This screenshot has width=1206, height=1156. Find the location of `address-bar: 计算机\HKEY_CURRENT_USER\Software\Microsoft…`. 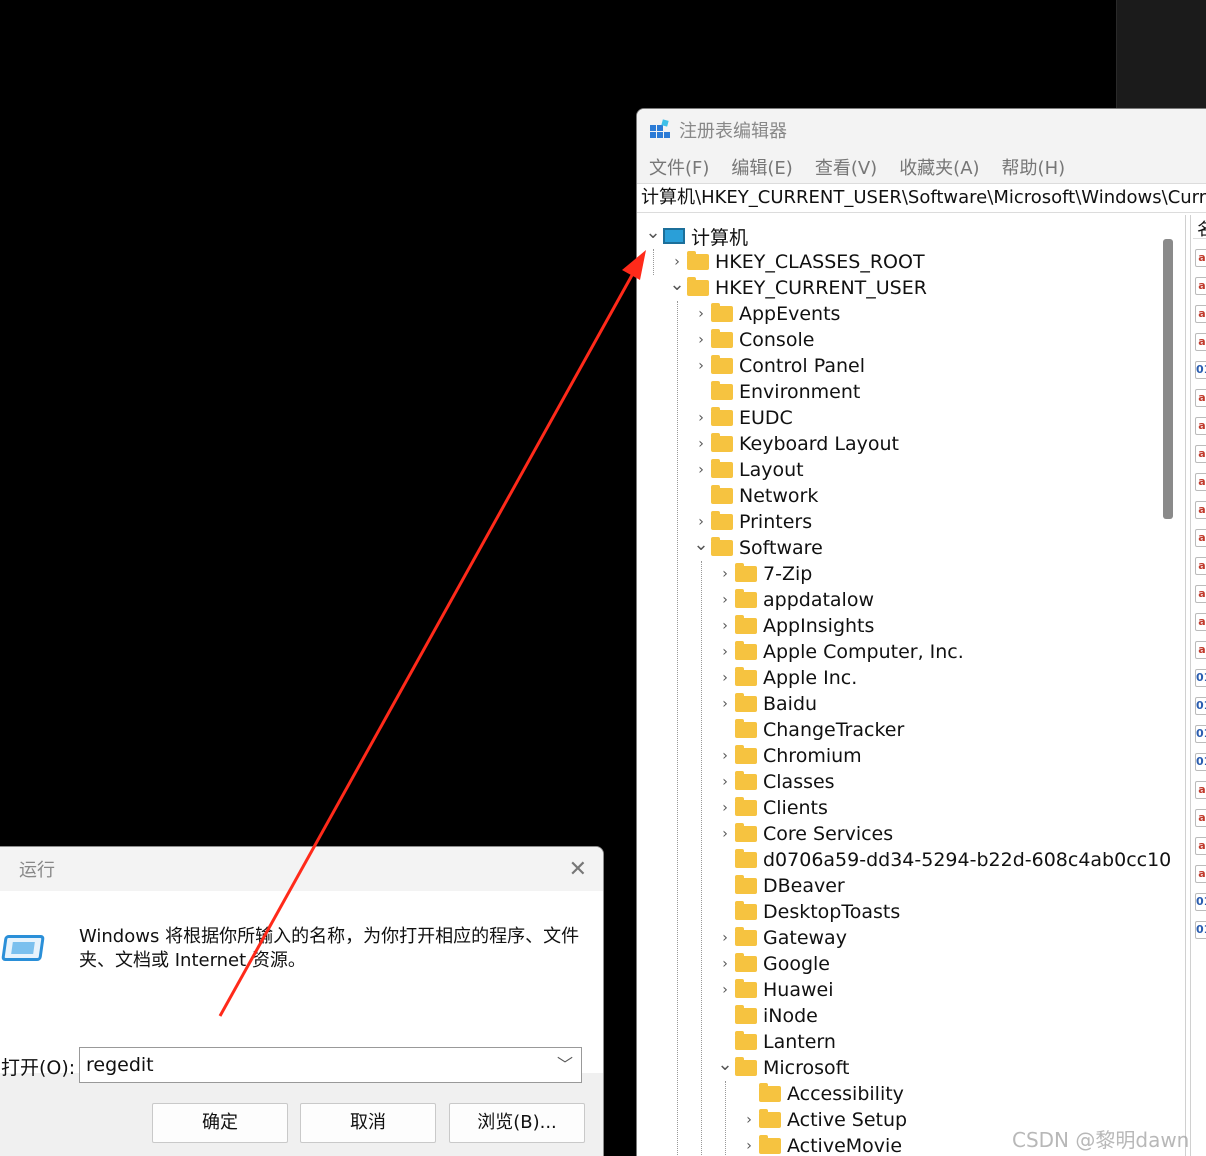

address-bar: 计算机\HKEY_CURRENT_USER\Software\Microsoft… is located at coordinates (921, 198).